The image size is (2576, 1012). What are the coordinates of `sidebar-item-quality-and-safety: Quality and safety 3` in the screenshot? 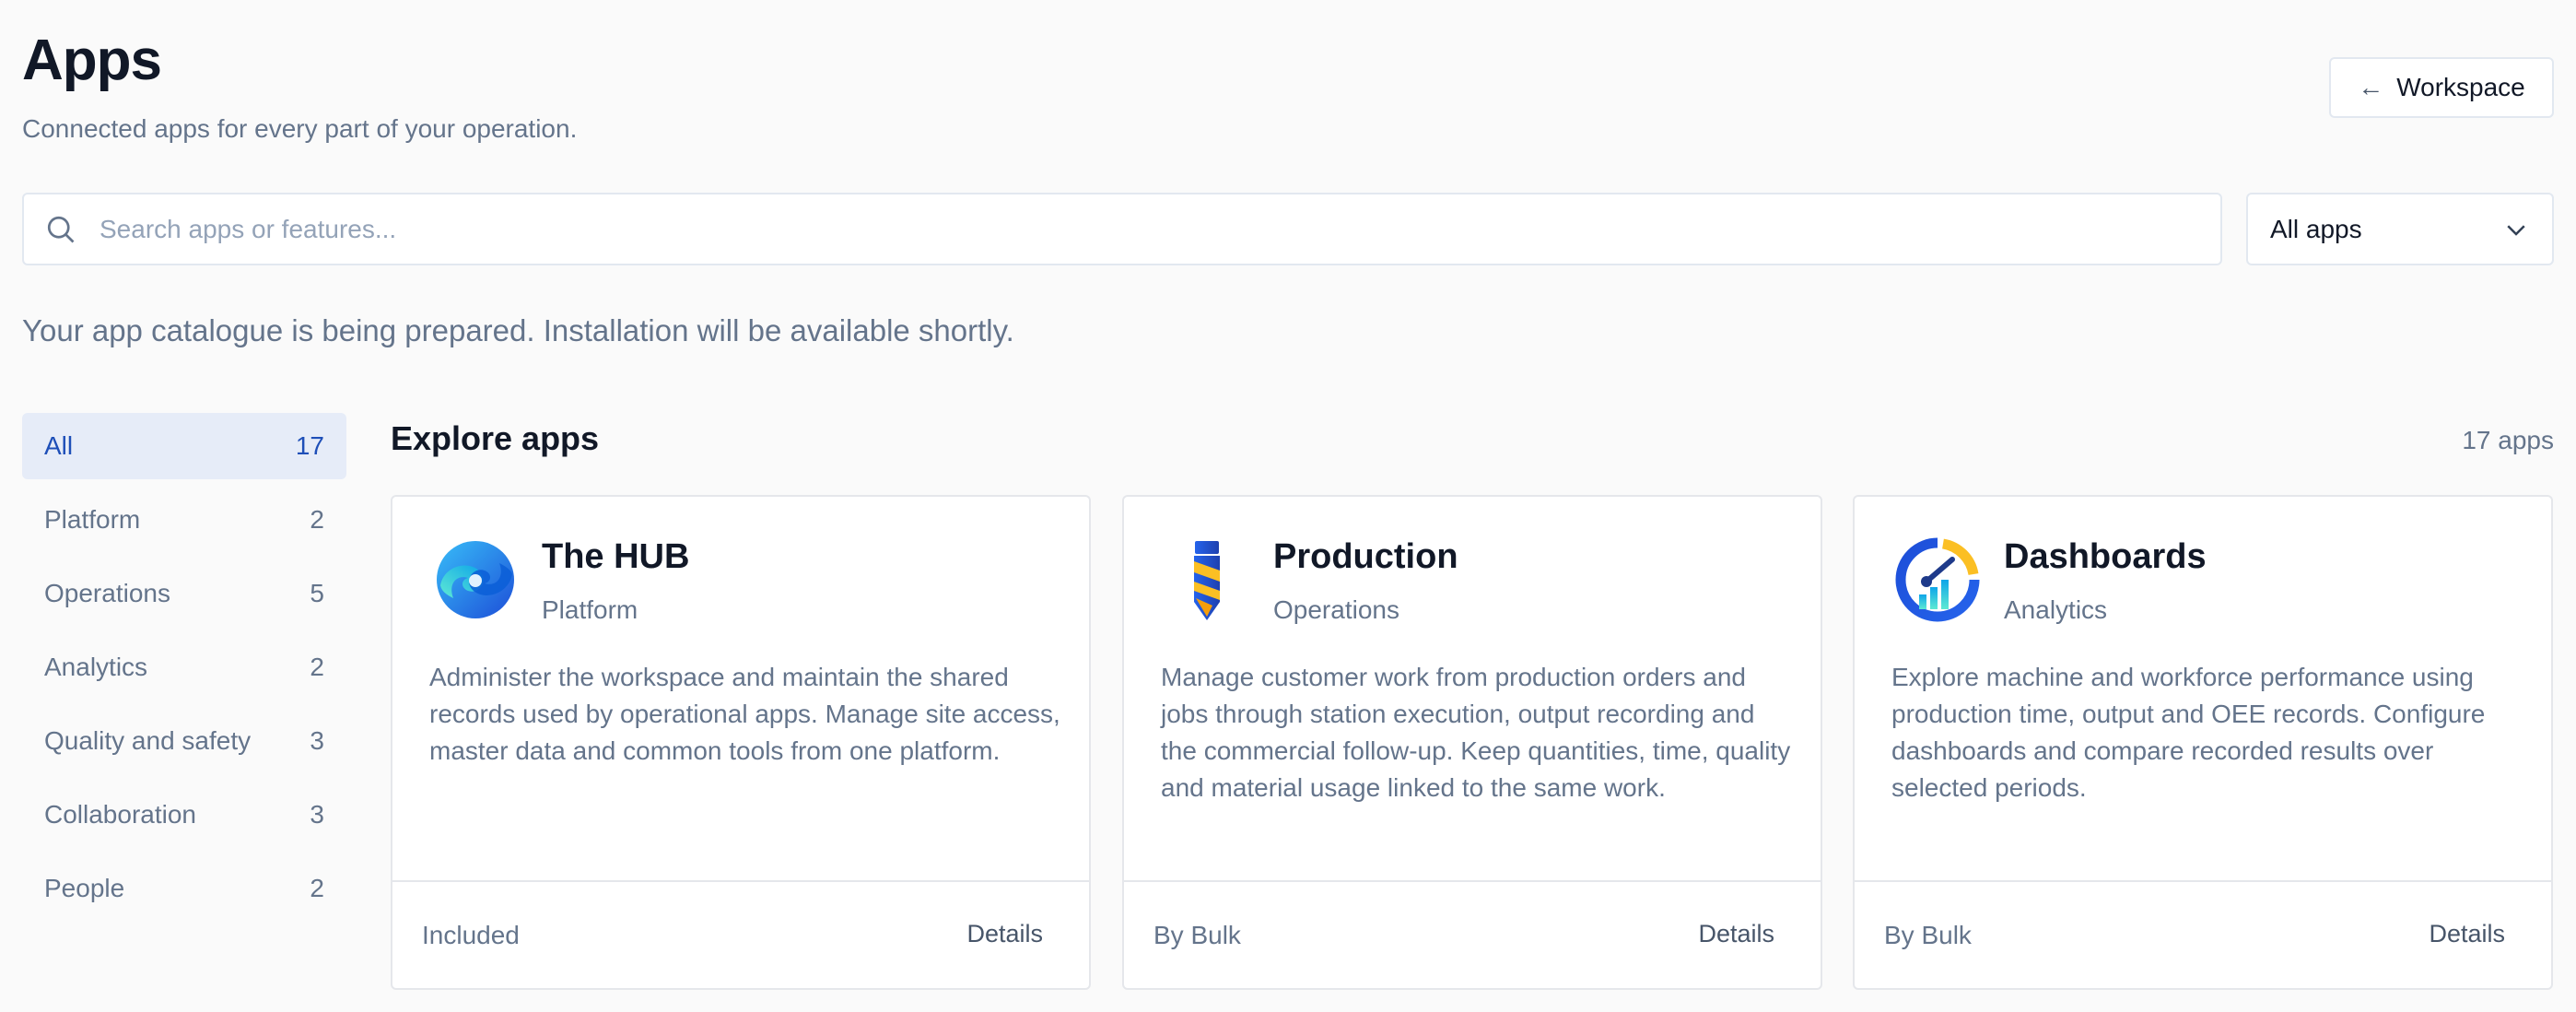 It's located at (184, 741).